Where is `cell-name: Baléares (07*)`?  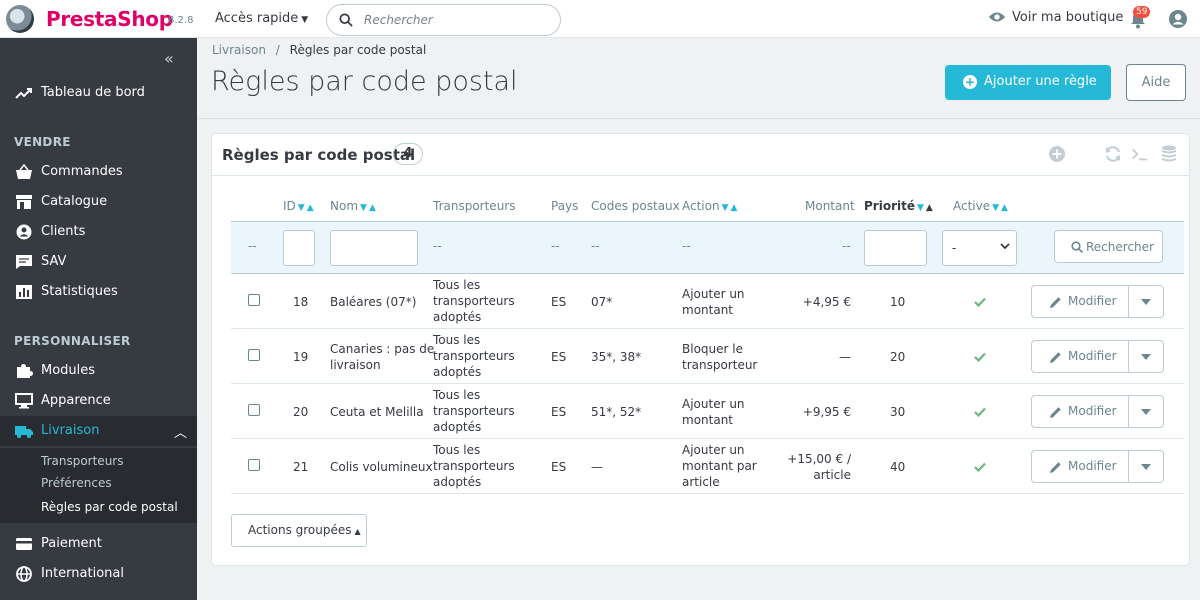 cell-name: Baléares (07*) is located at coordinates (373, 302).